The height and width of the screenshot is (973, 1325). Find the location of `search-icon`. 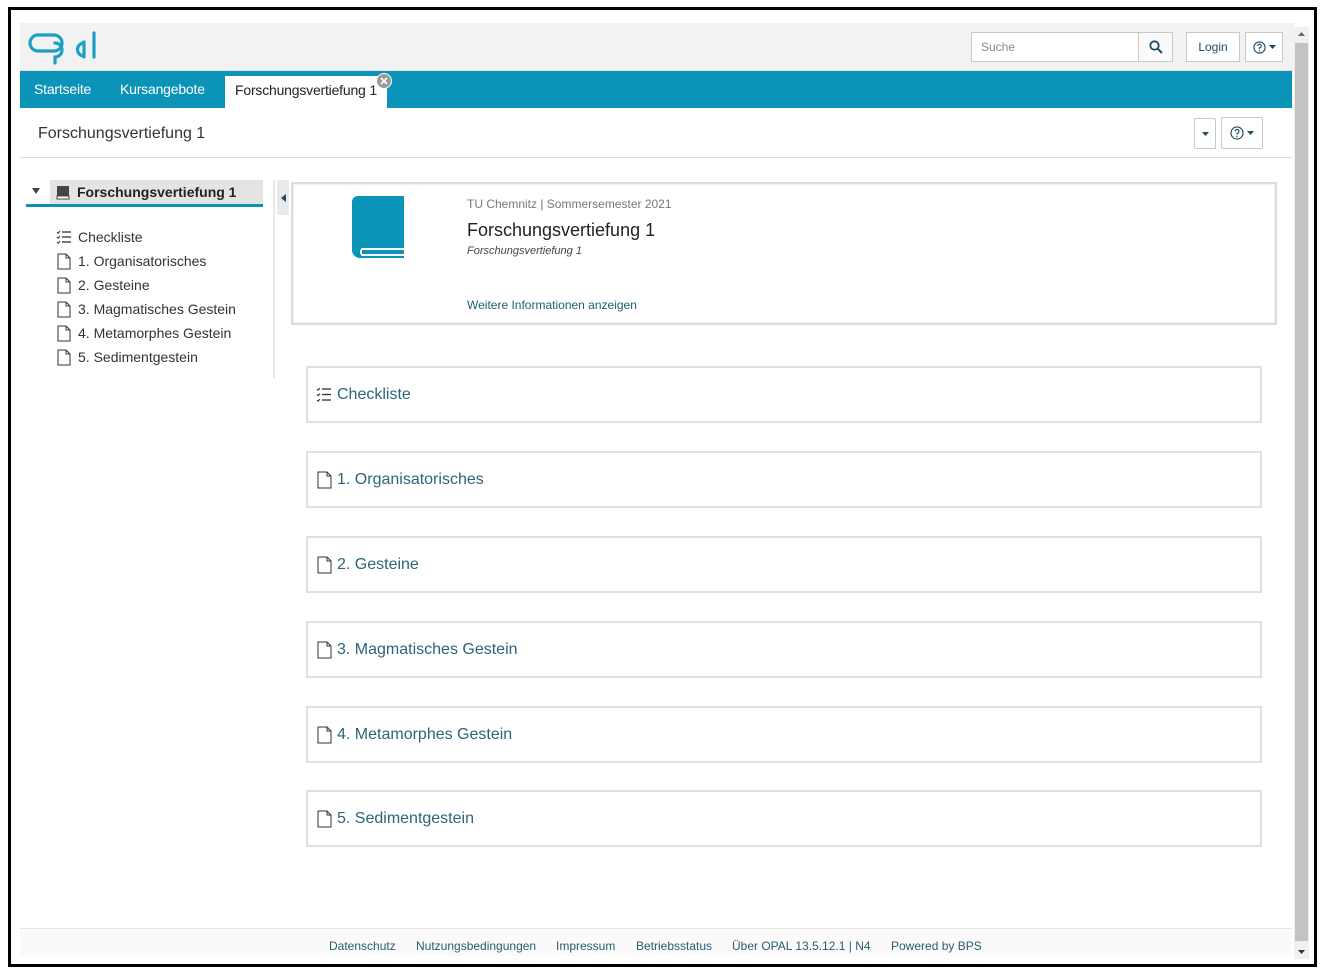

search-icon is located at coordinates (1155, 47).